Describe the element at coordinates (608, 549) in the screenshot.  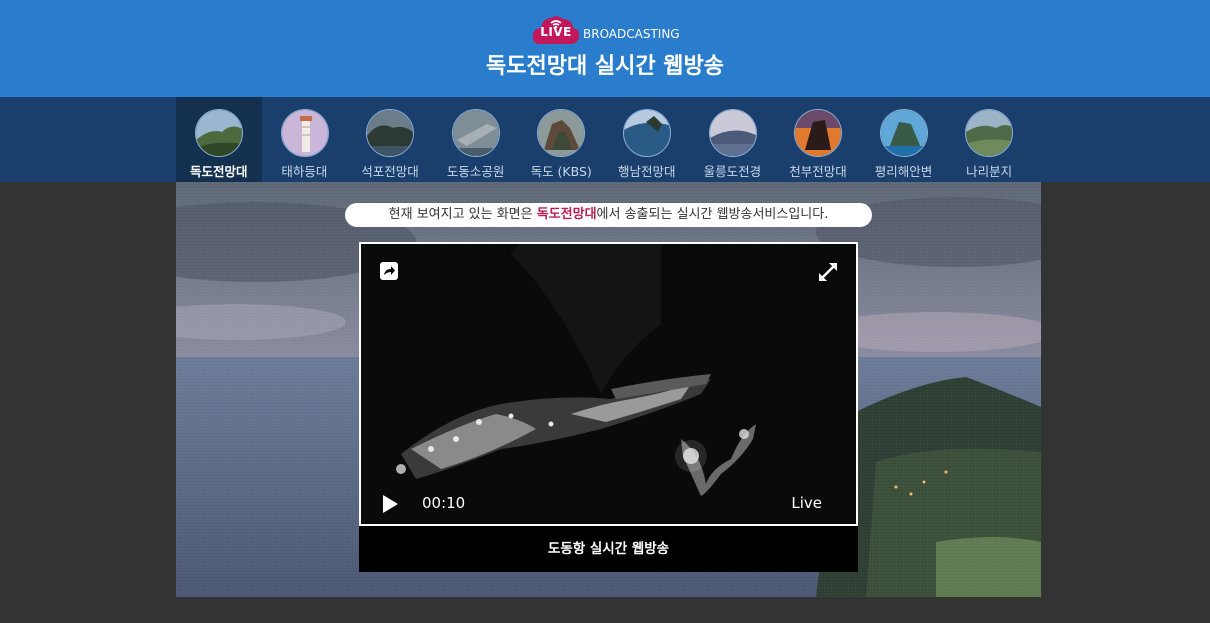
I see `stream-caption: 도동항 실시간 웹방송` at that location.